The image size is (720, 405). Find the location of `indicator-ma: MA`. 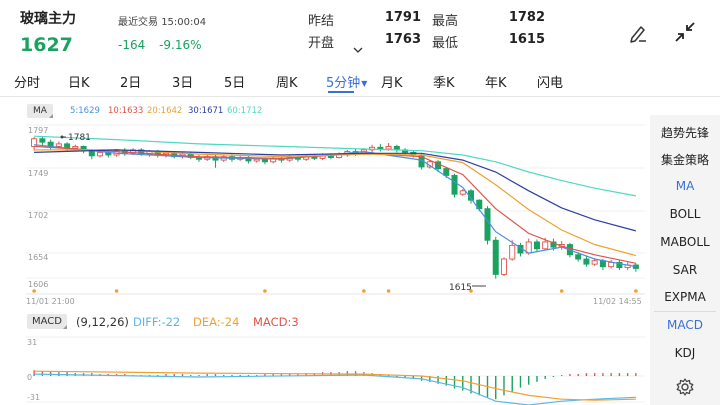

indicator-ma: MA is located at coordinates (685, 186).